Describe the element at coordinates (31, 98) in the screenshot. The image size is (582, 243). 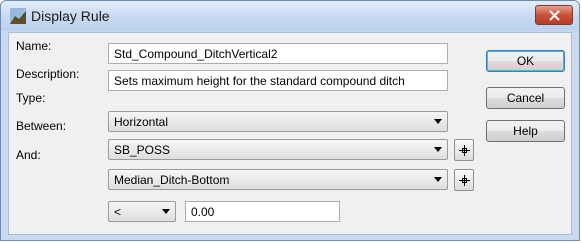
I see `type-label: Type:` at that location.